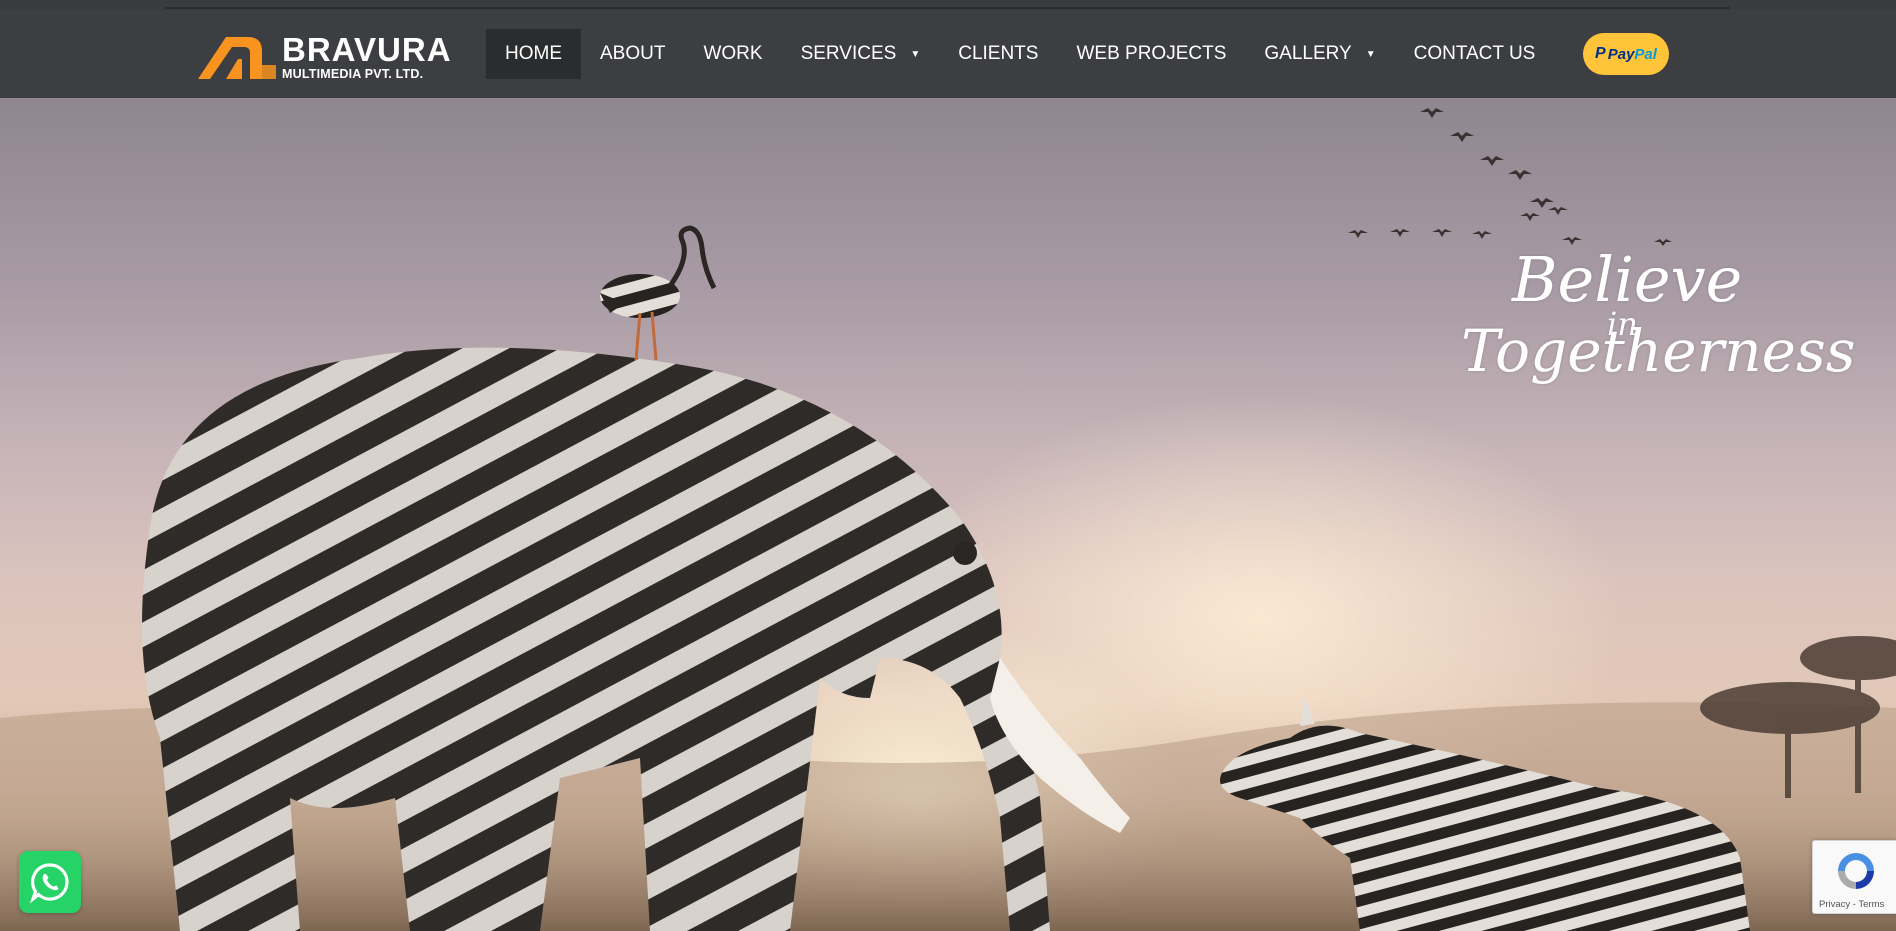  Describe the element at coordinates (1308, 53) in the screenshot. I see `nav-gallery-label: GALLERY` at that location.